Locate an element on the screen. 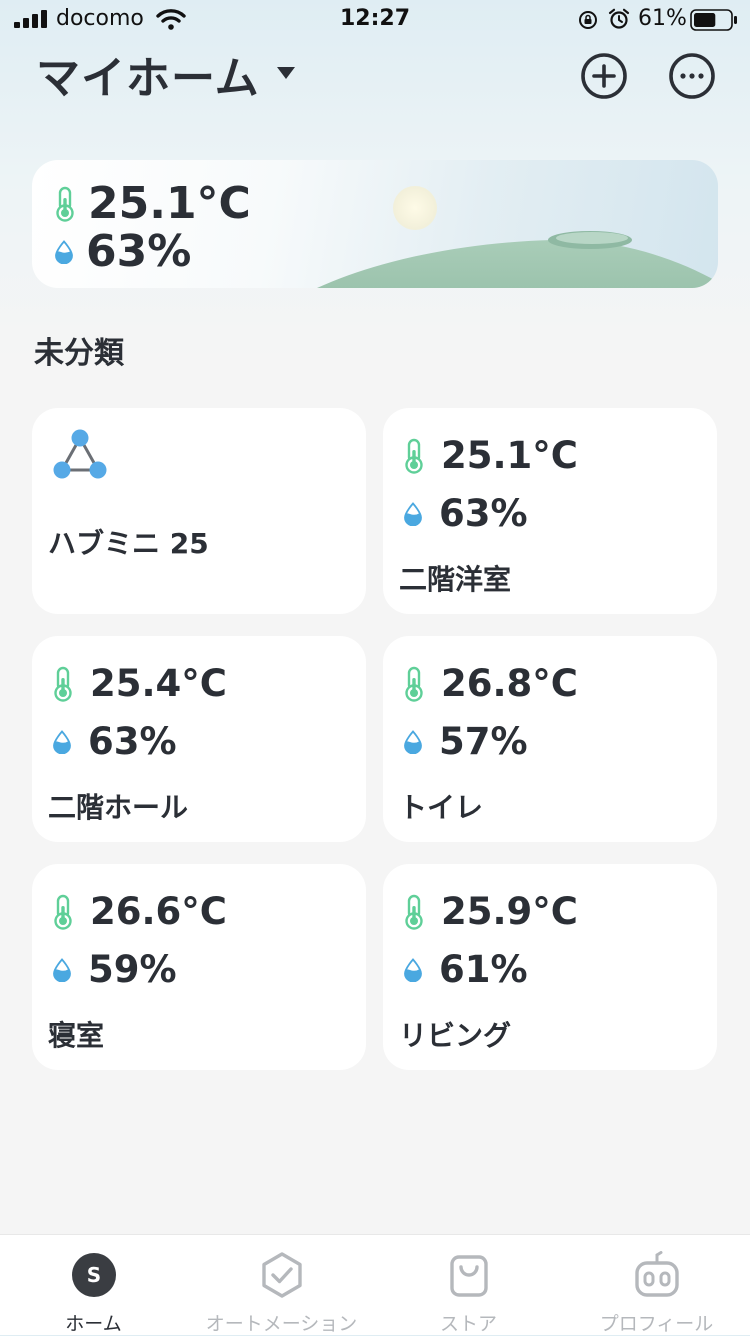 This screenshot has height=1336, width=750. hub-card: ハブミニ 25 is located at coordinates (199, 511).